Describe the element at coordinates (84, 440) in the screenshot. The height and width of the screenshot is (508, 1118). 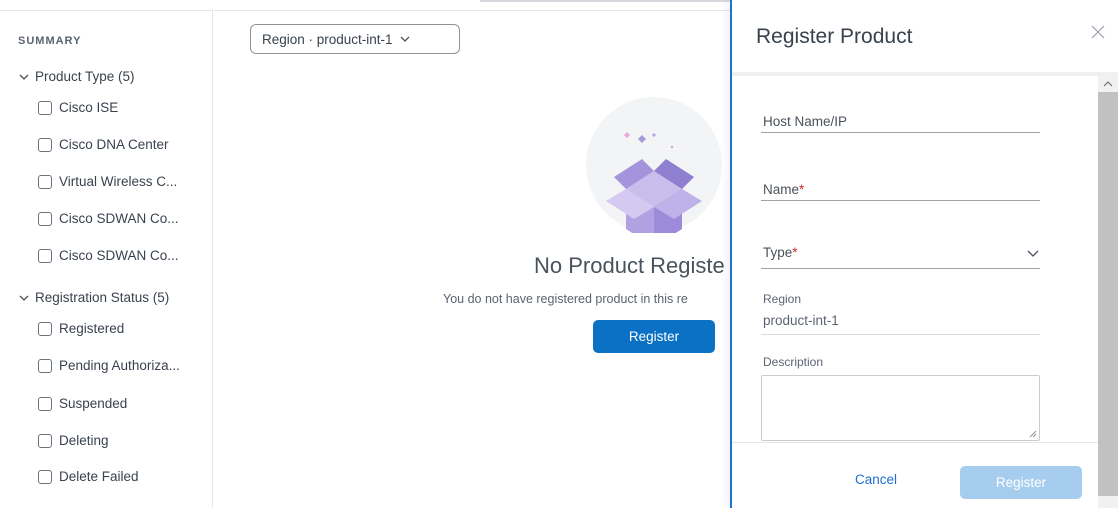
I see `filter-label: Deleting` at that location.